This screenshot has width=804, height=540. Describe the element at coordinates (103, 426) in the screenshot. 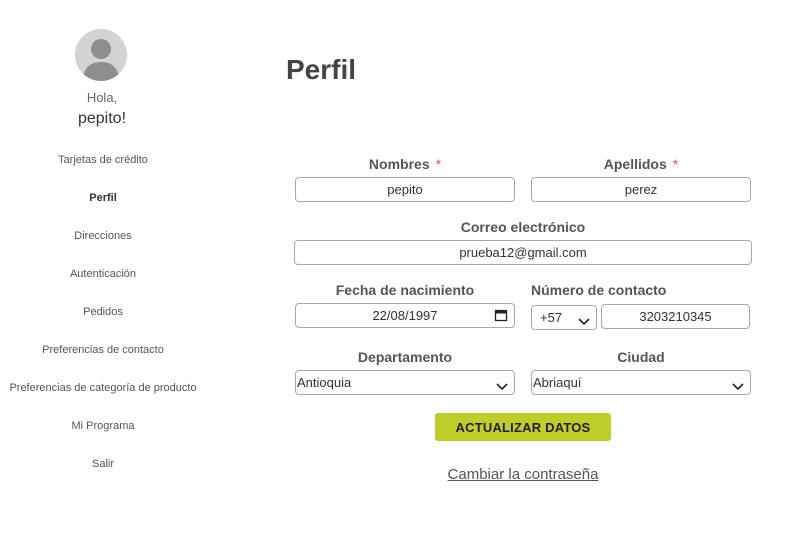

I see `sidebar-item-mi-programa: Mi Programa` at that location.